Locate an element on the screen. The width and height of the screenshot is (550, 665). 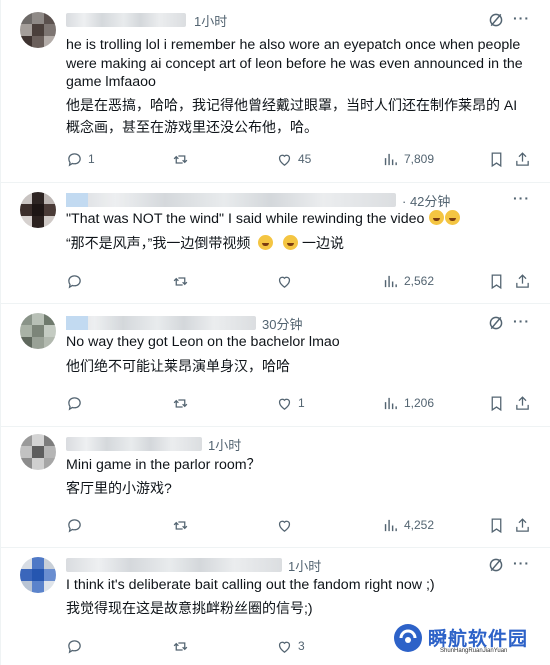
like-button: 45 is located at coordinates (293, 159).